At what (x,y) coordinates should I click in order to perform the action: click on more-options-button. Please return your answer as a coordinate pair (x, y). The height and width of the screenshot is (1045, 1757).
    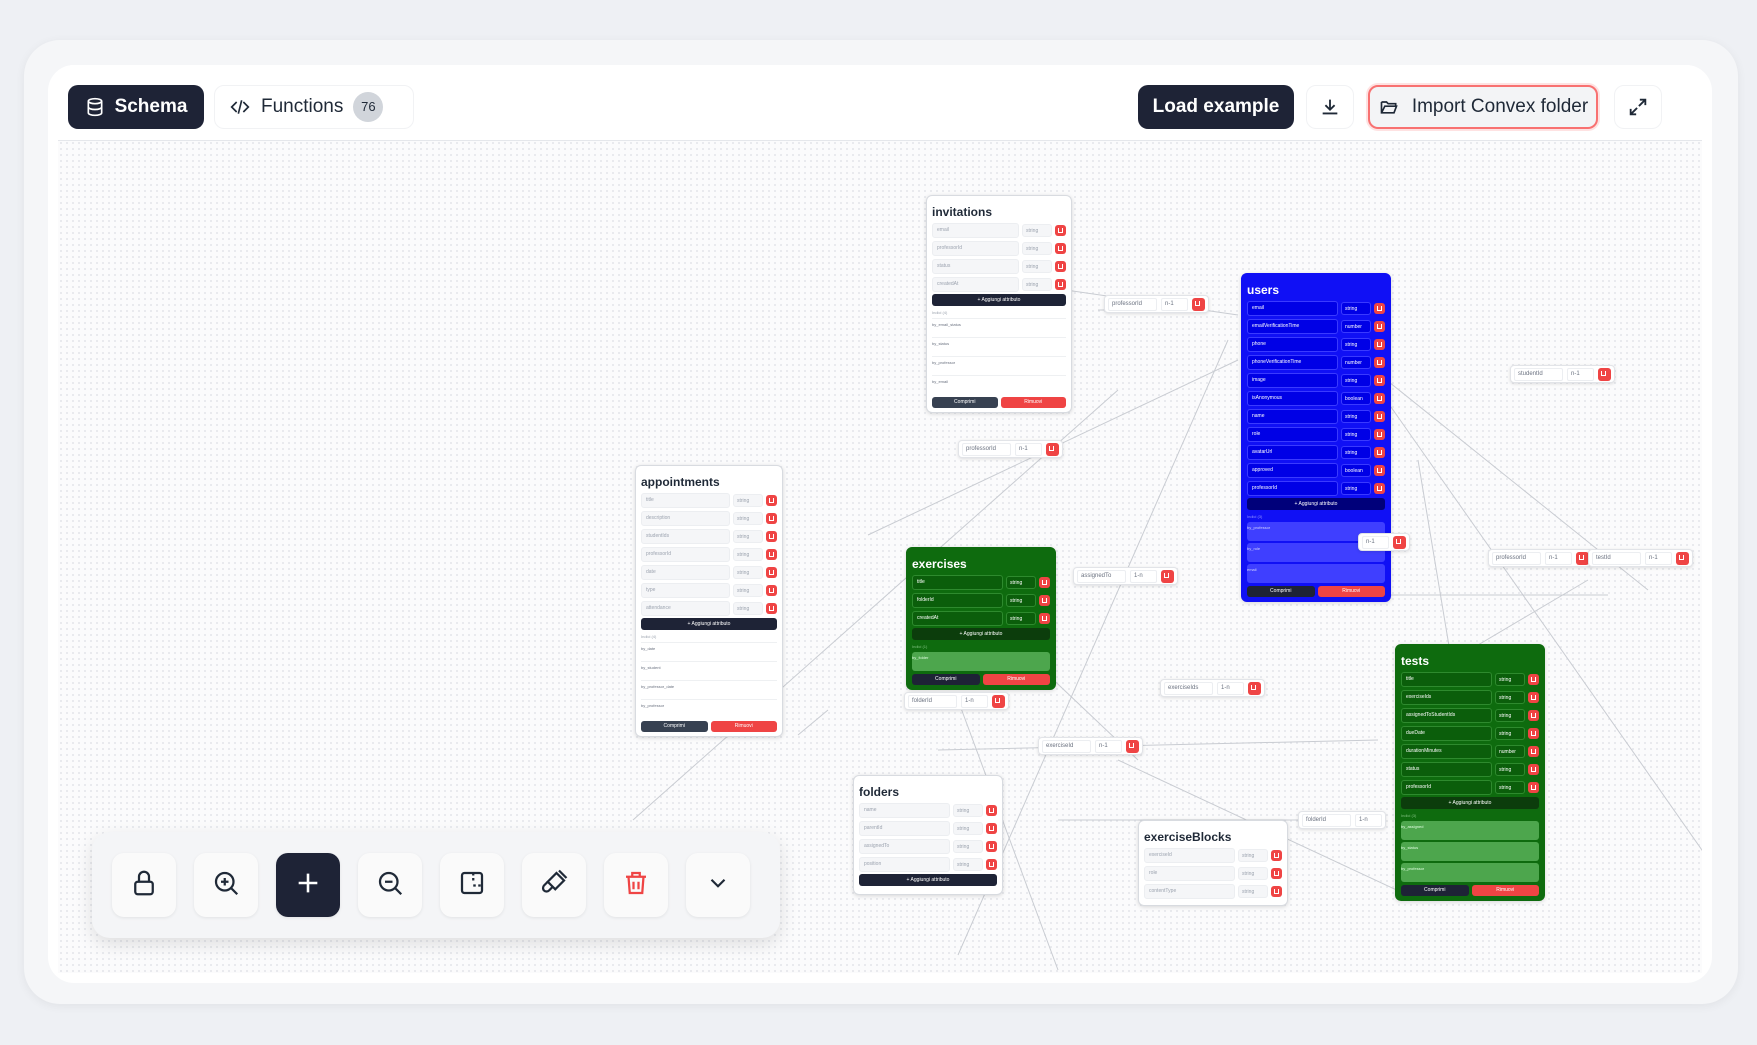
    Looking at the image, I should click on (718, 885).